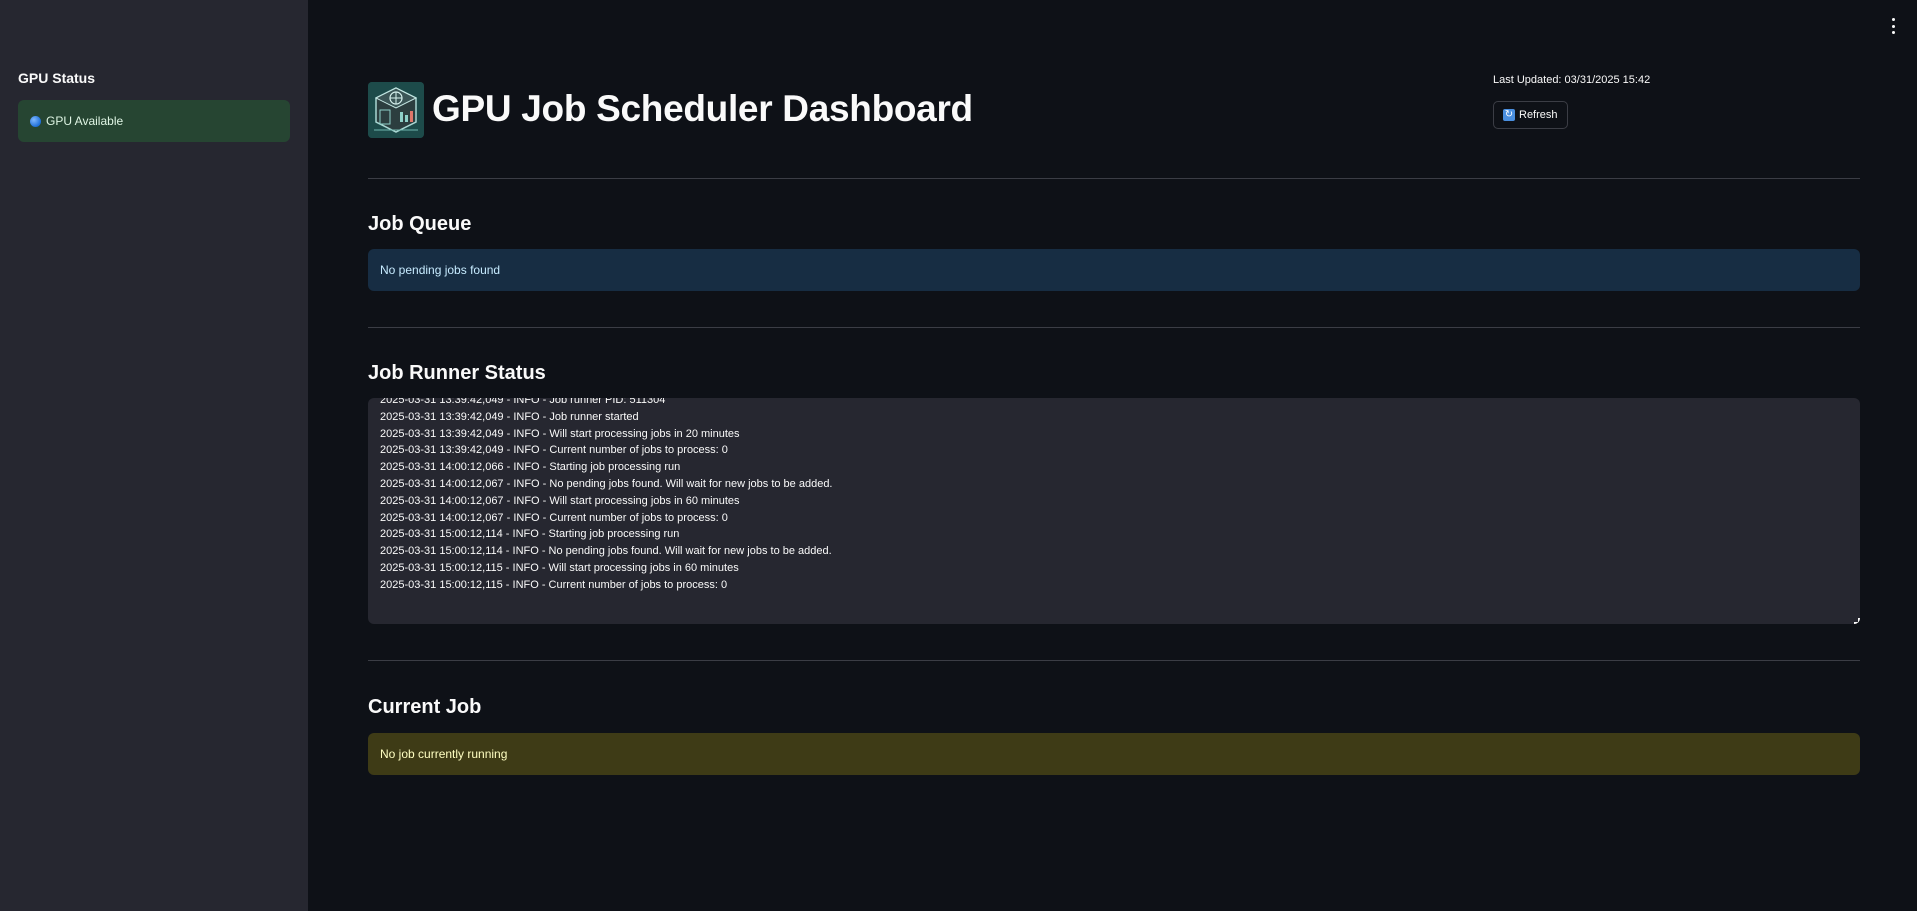 The width and height of the screenshot is (1917, 911). I want to click on current-job-message: No job currently running, so click(444, 754).